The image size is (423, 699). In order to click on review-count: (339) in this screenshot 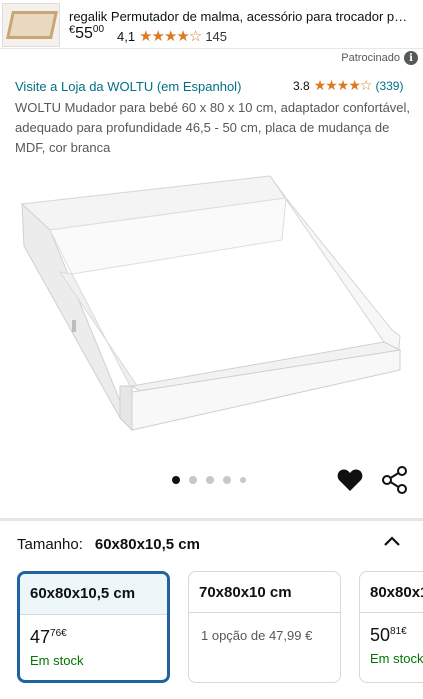, I will do `click(389, 86)`.